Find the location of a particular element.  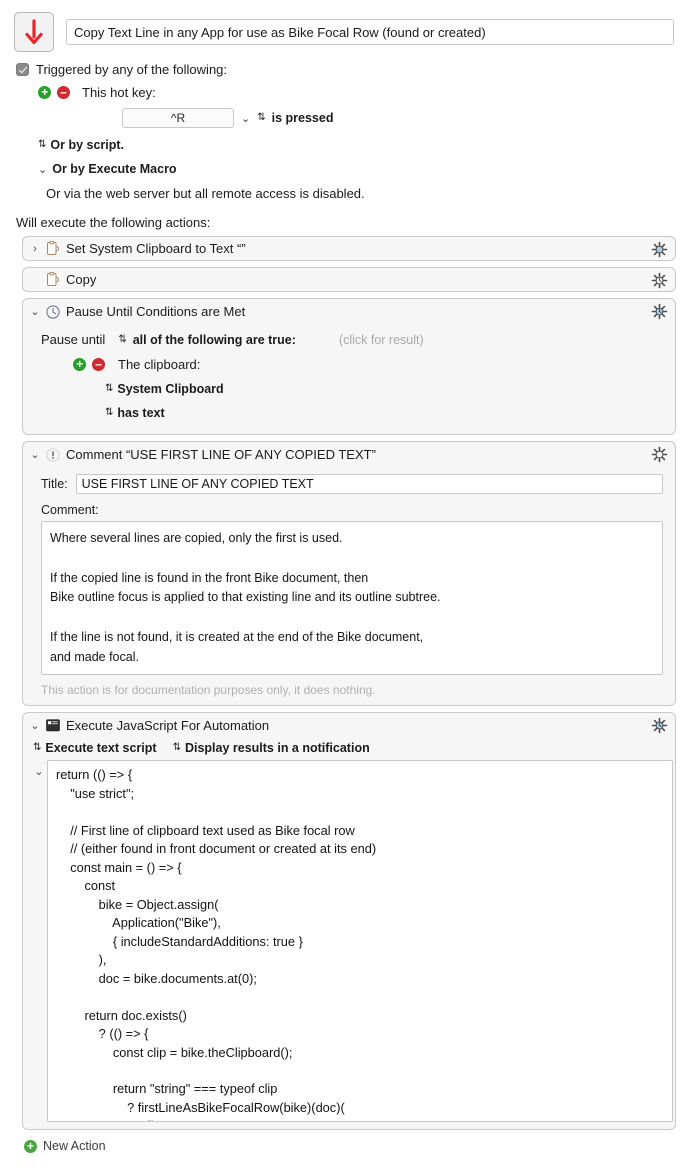

red-down-arrow-icon is located at coordinates (34, 32).